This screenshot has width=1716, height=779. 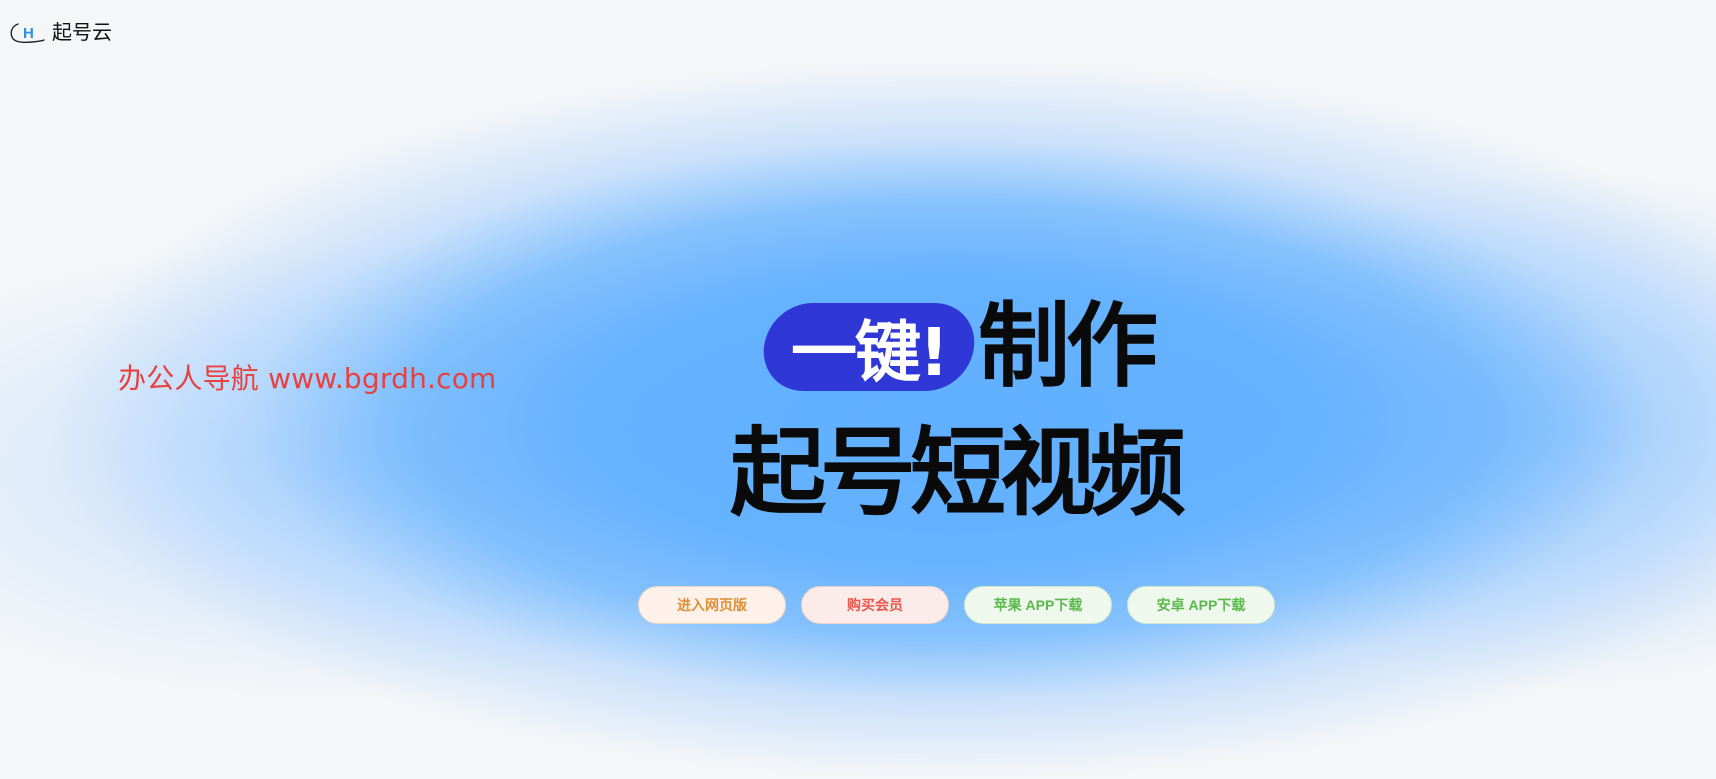 What do you see at coordinates (869, 352) in the screenshot?
I see `hero-pill-text: 一键!` at bounding box center [869, 352].